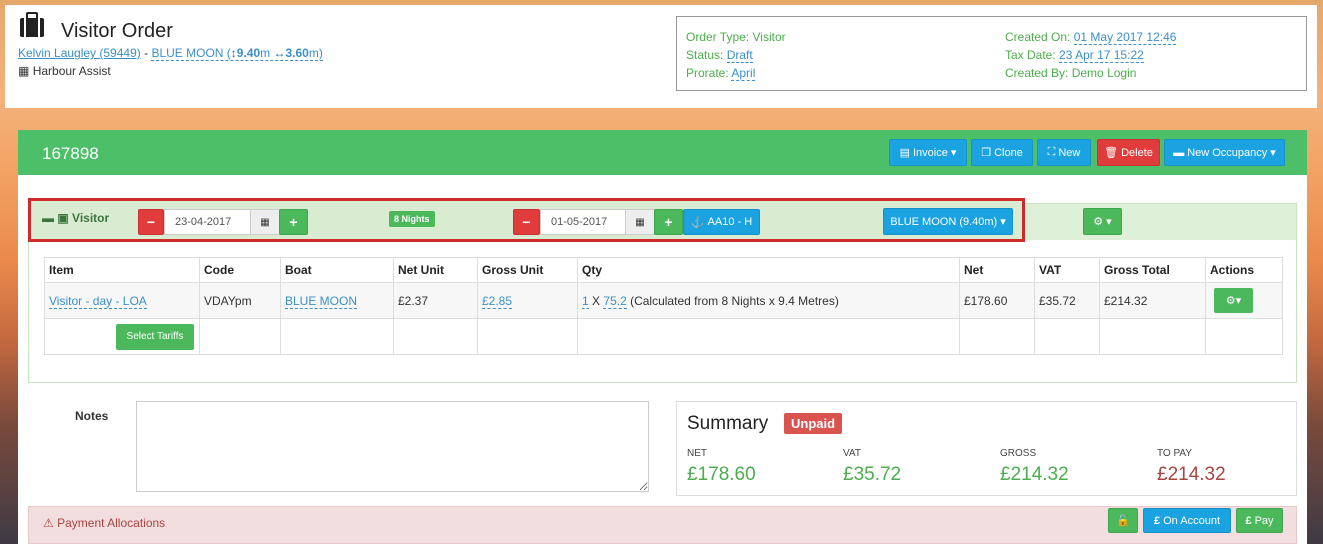  What do you see at coordinates (697, 222) in the screenshot?
I see `anchor-icon: ⚓` at bounding box center [697, 222].